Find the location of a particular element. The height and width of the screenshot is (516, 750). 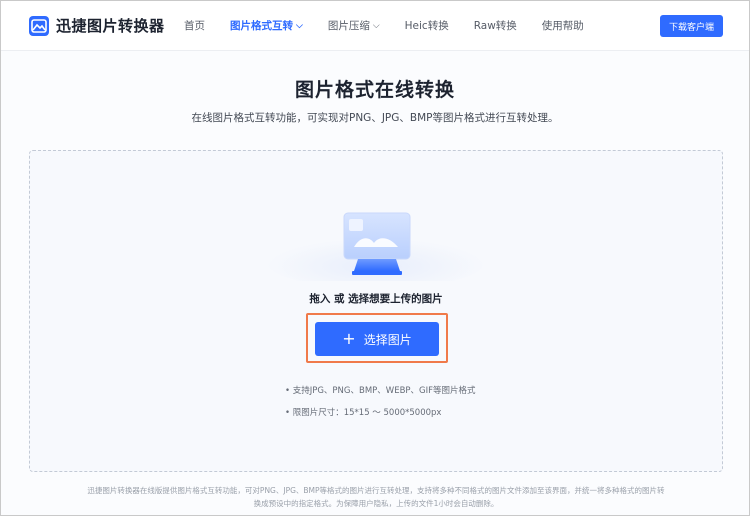

page-title: 图片格式在线转换 is located at coordinates (374, 90).